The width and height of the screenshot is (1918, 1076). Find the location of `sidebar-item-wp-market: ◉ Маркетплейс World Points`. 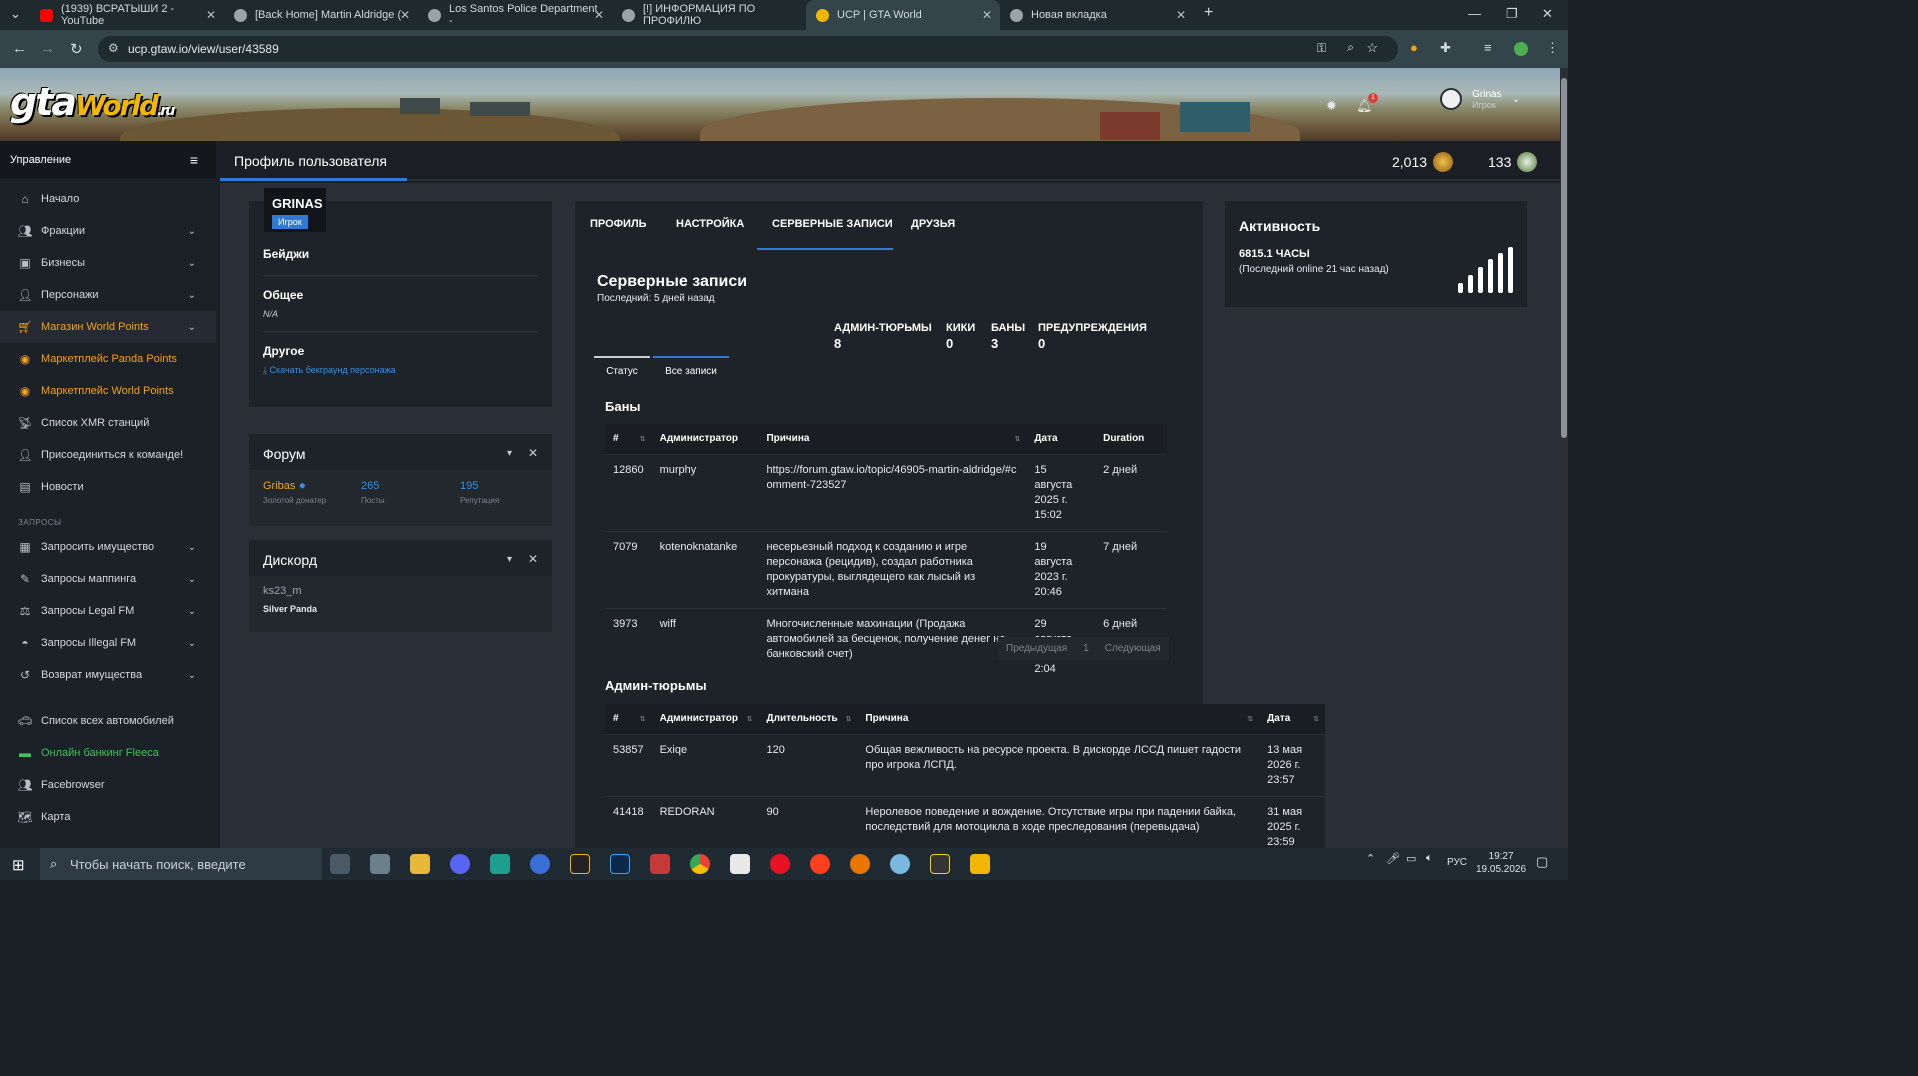

sidebar-item-wp-market: ◉ Маркетплейс World Points is located at coordinates (108, 391).